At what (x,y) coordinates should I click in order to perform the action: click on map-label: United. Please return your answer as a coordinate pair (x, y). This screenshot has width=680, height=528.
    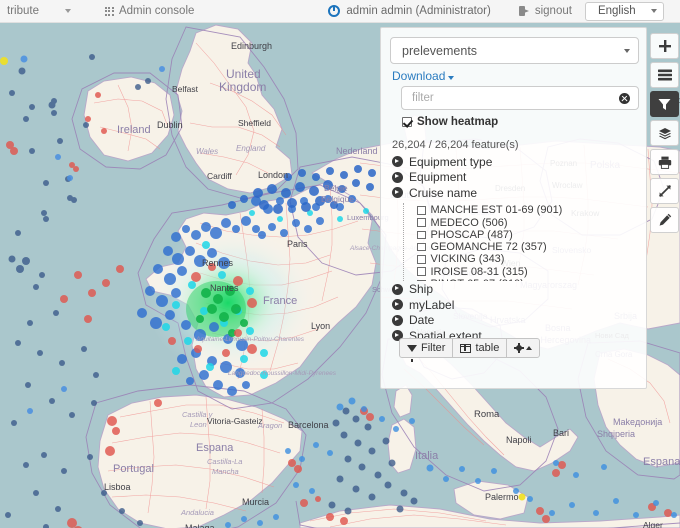
    Looking at the image, I should click on (243, 74).